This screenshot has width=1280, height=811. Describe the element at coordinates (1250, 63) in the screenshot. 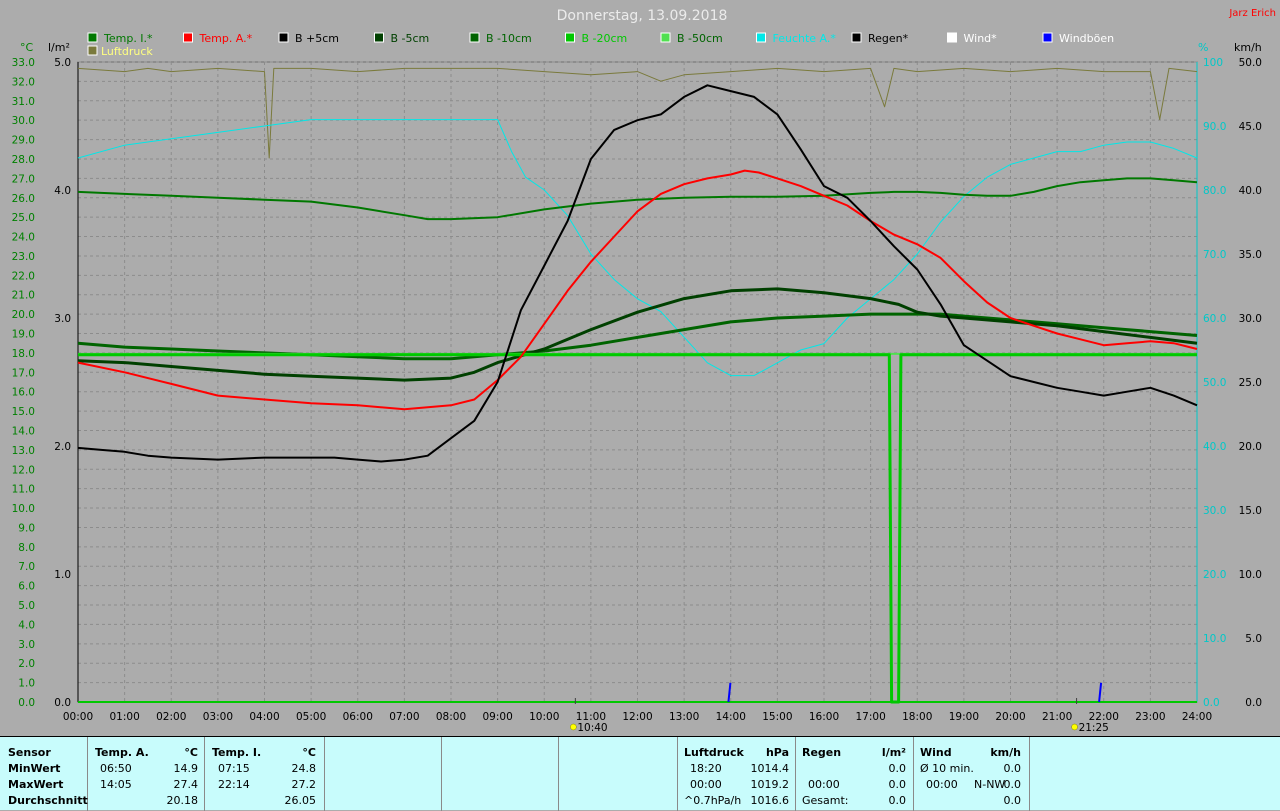

I see `wind-tick-label: 50.0` at that location.